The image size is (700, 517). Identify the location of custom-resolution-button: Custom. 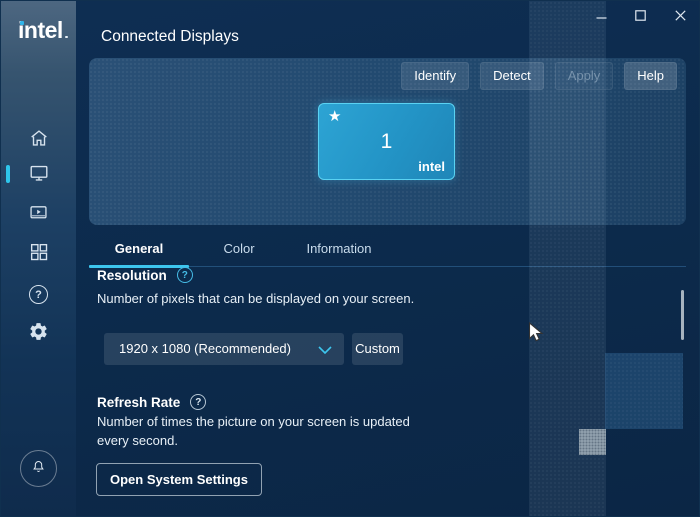
(377, 349).